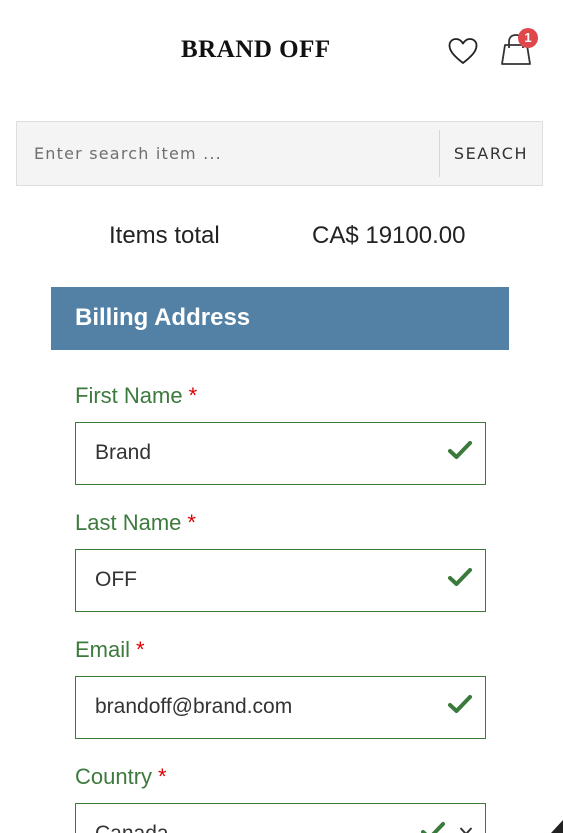  I want to click on items-total-row: Items total CA$ 19100.00, so click(281, 239).